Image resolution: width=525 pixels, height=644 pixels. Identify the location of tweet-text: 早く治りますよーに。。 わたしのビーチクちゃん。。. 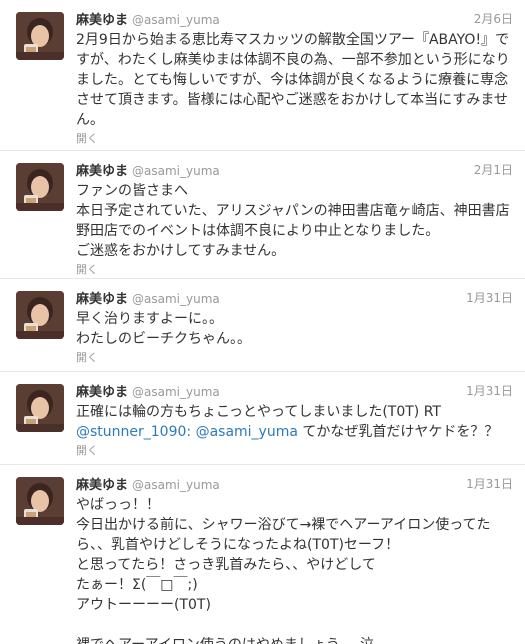
(294, 329).